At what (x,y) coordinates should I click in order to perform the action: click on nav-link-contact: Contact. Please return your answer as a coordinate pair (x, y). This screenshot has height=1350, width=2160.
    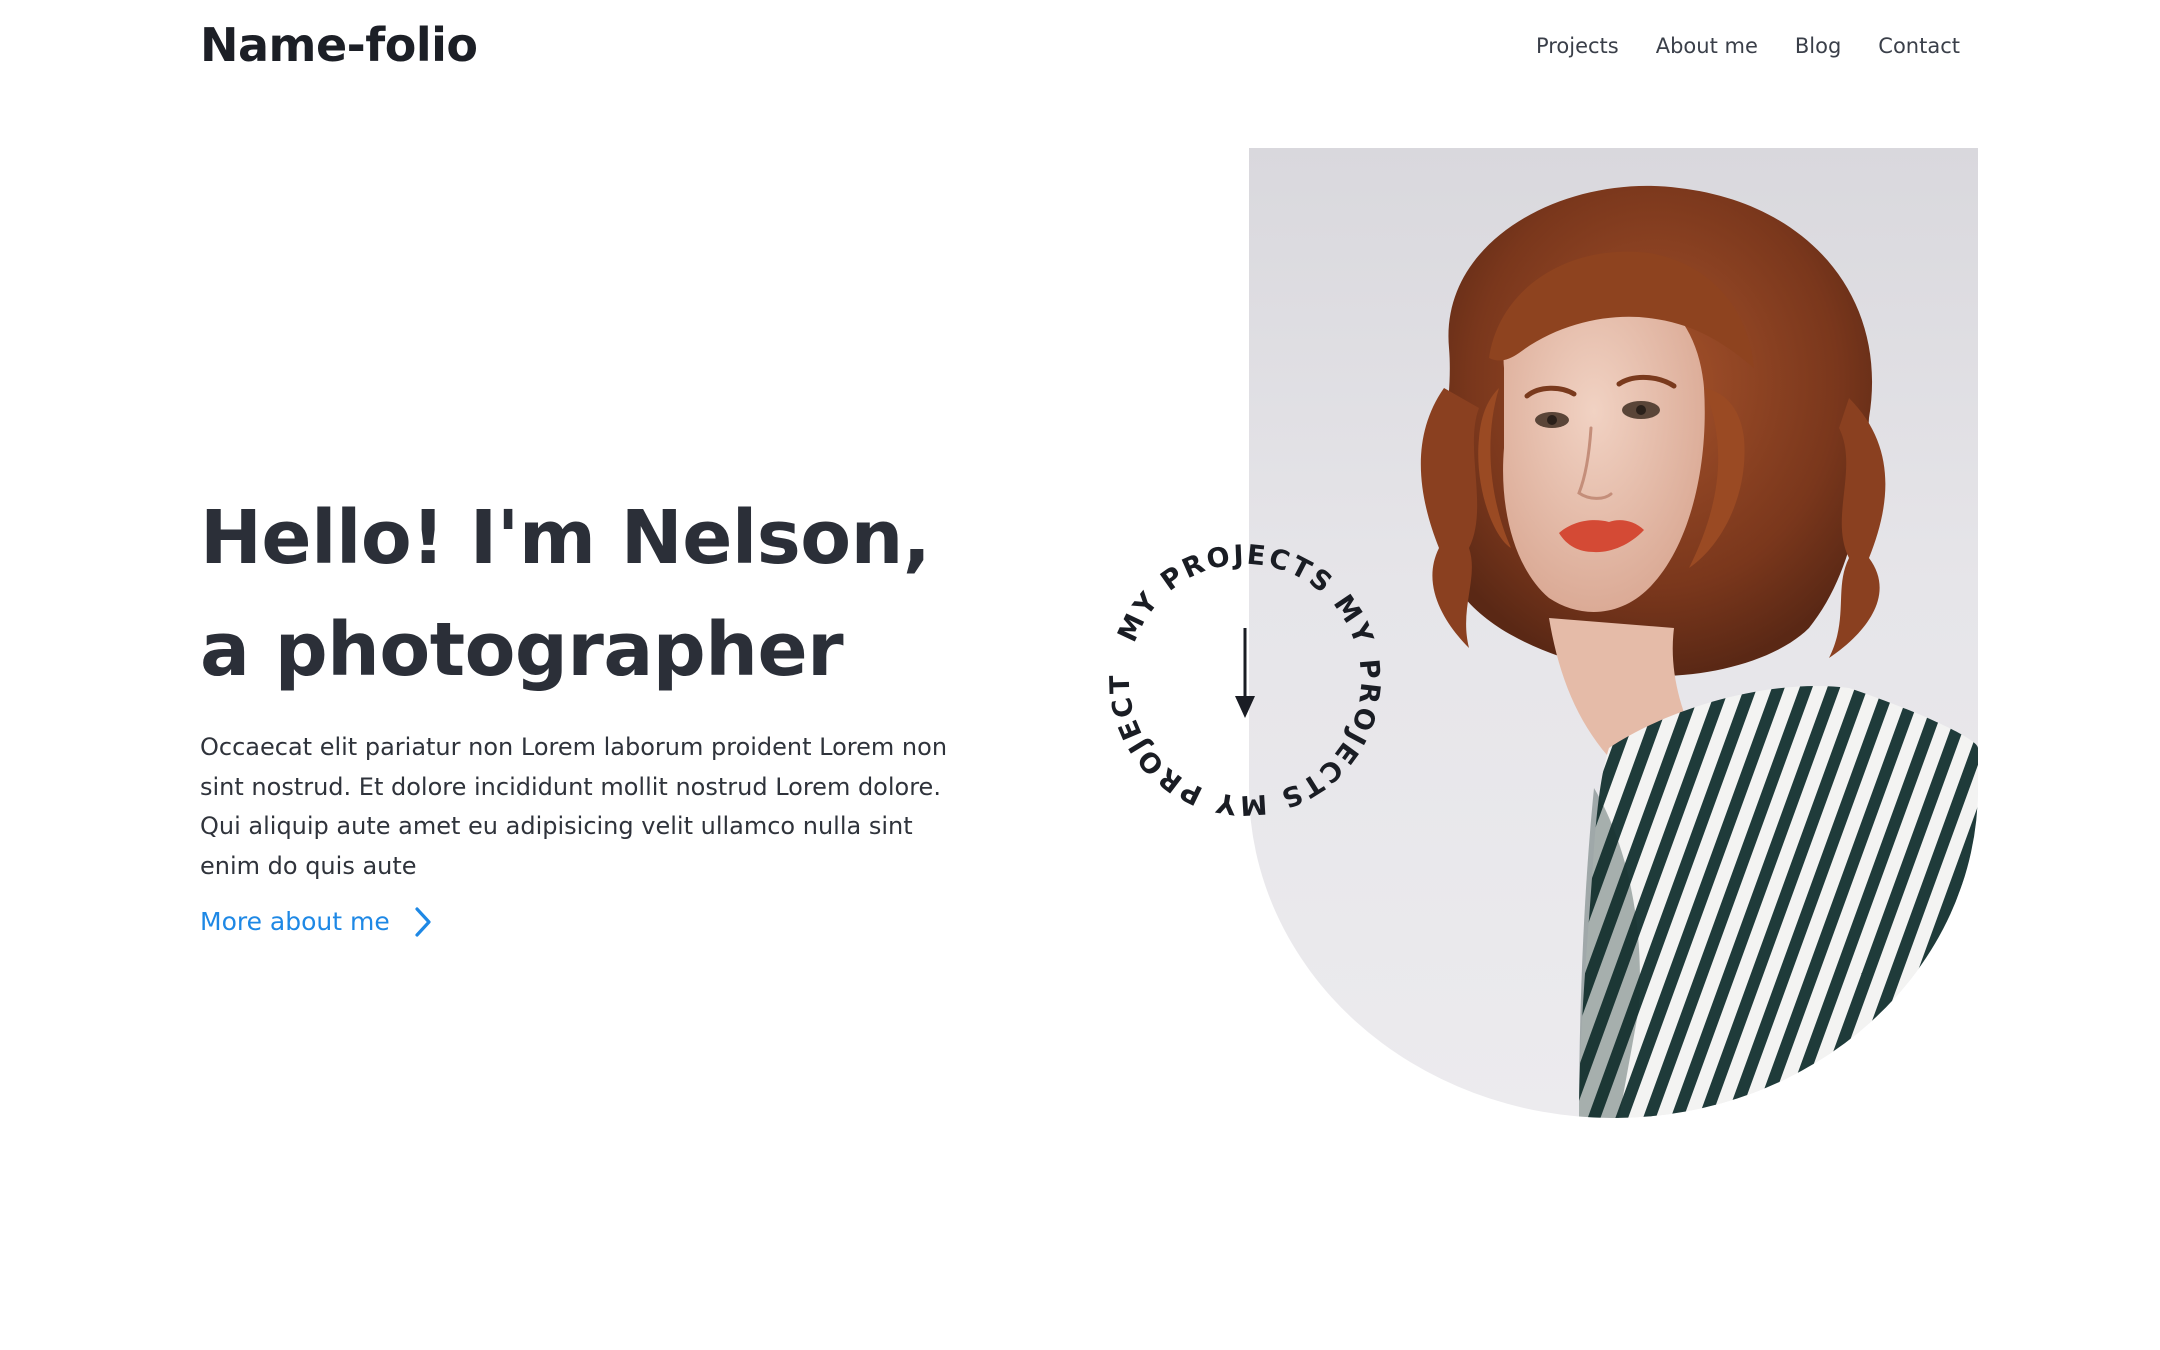
    Looking at the image, I should click on (1919, 46).